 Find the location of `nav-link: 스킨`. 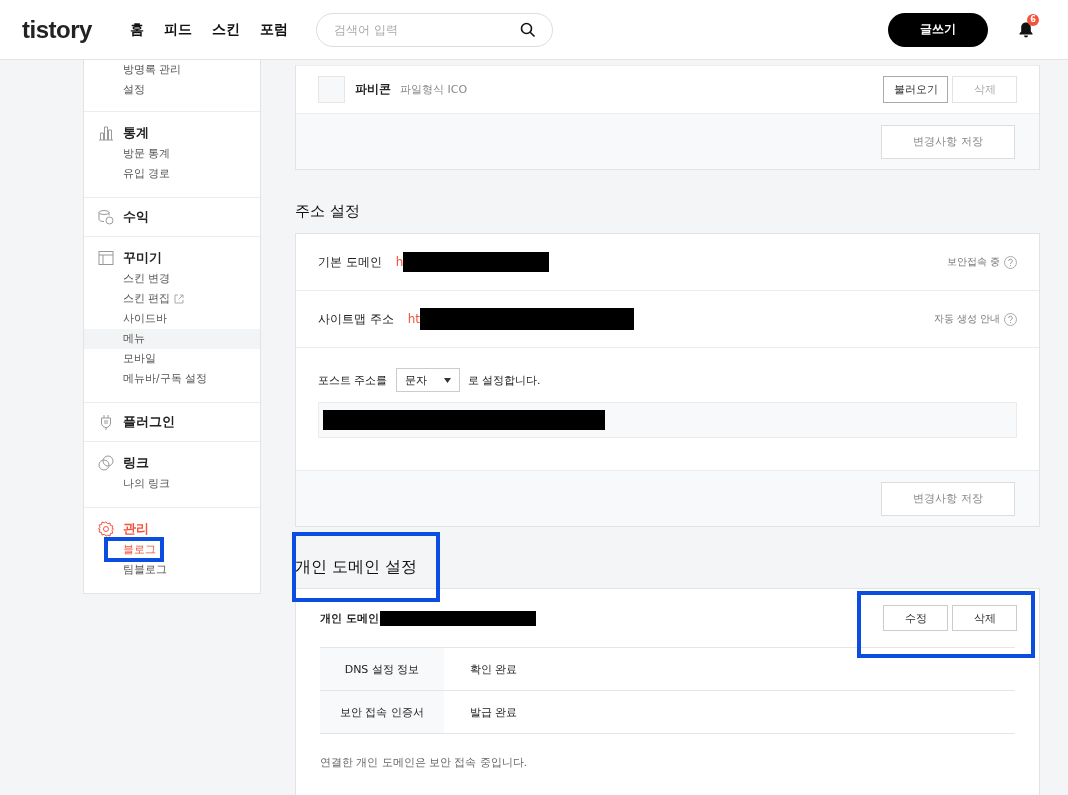

nav-link: 스킨 is located at coordinates (225, 29).